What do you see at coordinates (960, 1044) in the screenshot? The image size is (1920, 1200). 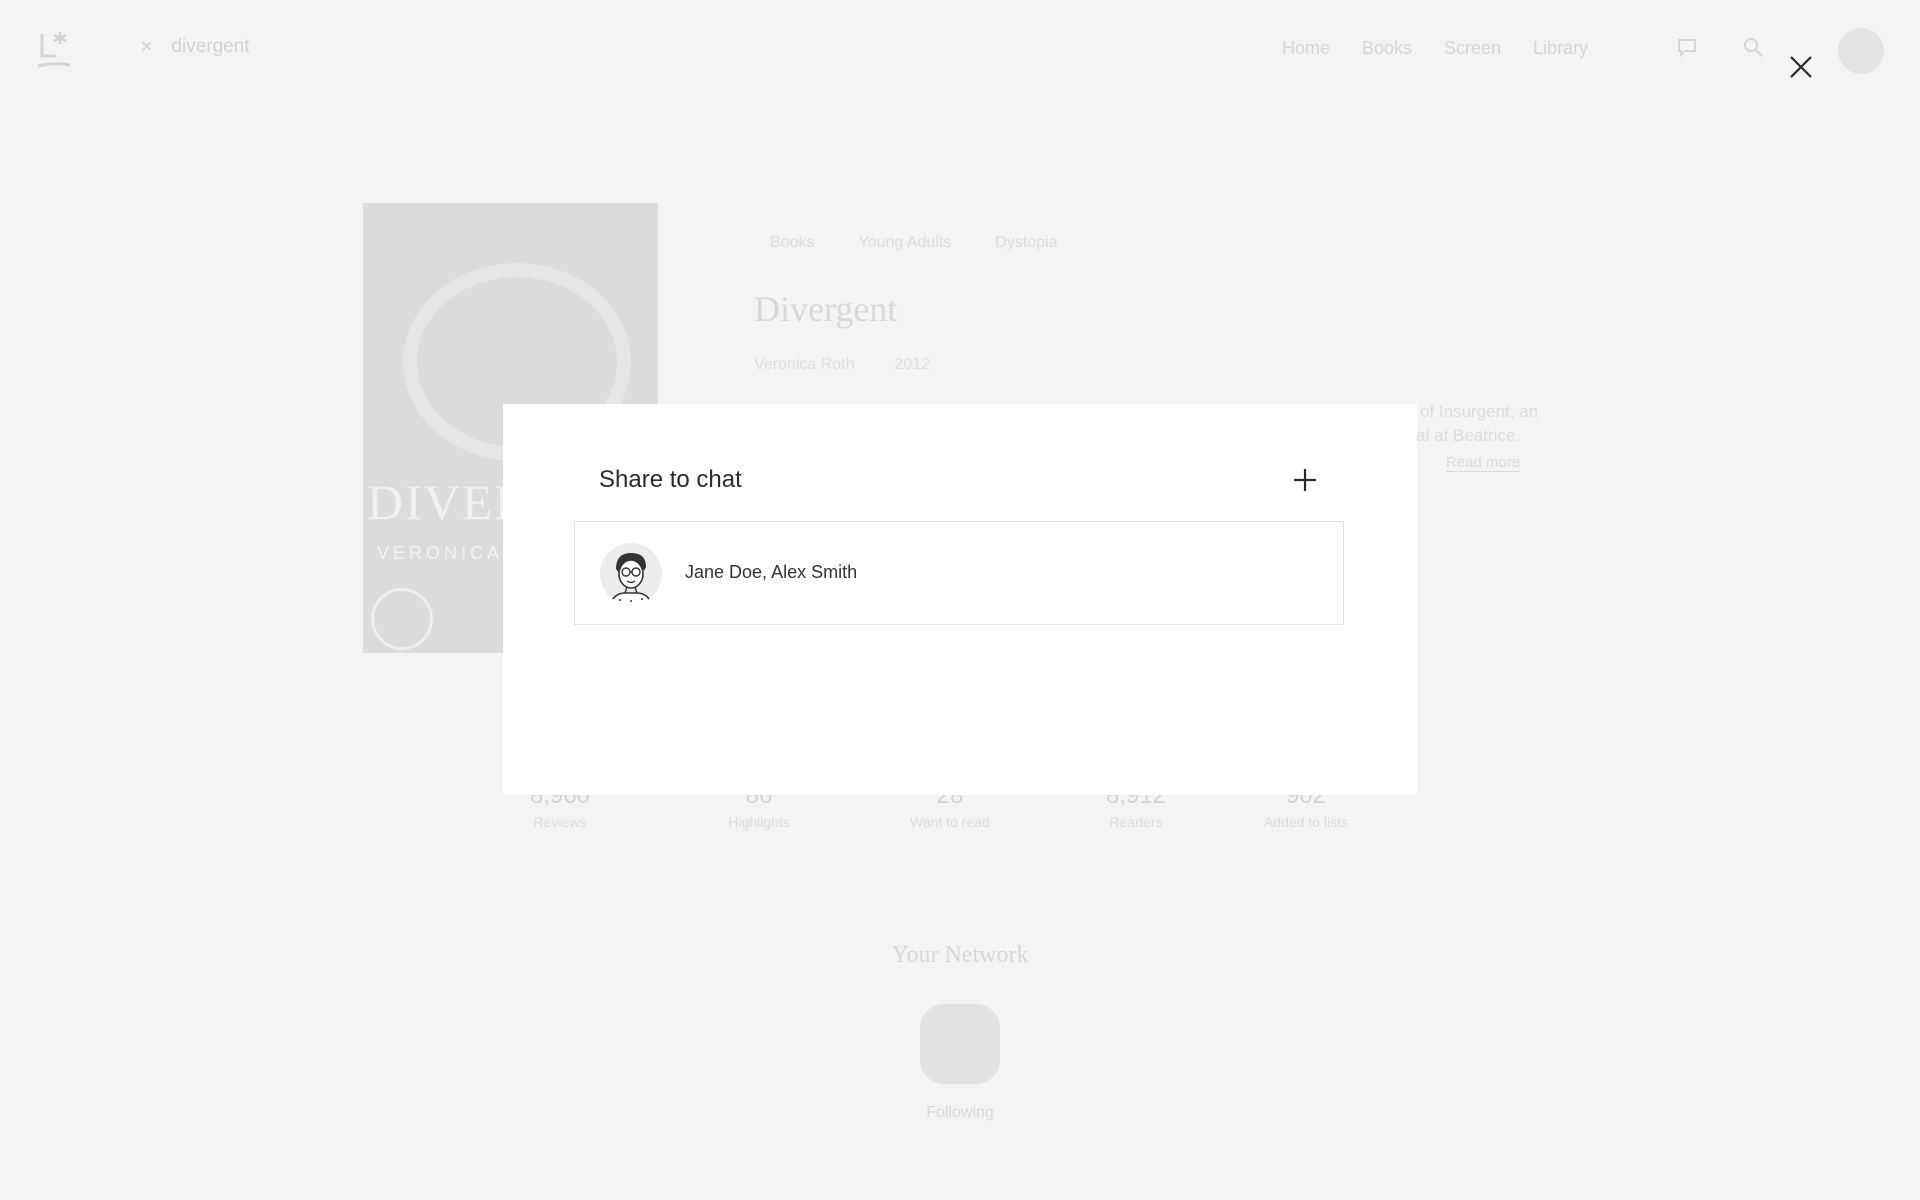 I see `network-avatar` at bounding box center [960, 1044].